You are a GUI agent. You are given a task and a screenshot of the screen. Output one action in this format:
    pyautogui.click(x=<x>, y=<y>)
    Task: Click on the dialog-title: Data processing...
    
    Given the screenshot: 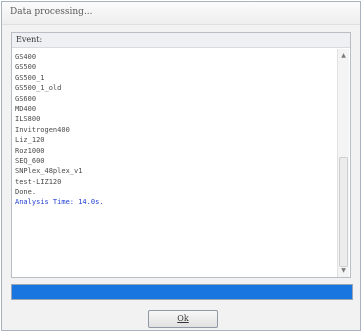 What is the action you would take?
    pyautogui.click(x=51, y=12)
    